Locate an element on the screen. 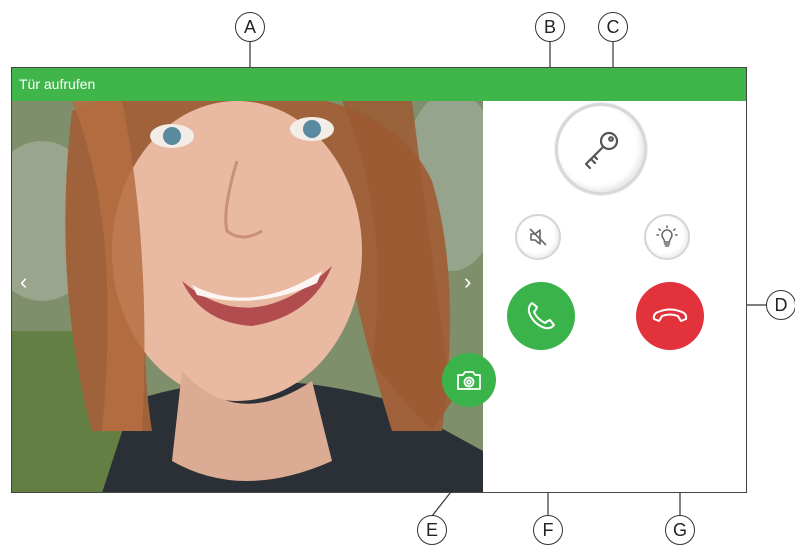  previous-camera-arrow: ‹ is located at coordinates (23, 282).